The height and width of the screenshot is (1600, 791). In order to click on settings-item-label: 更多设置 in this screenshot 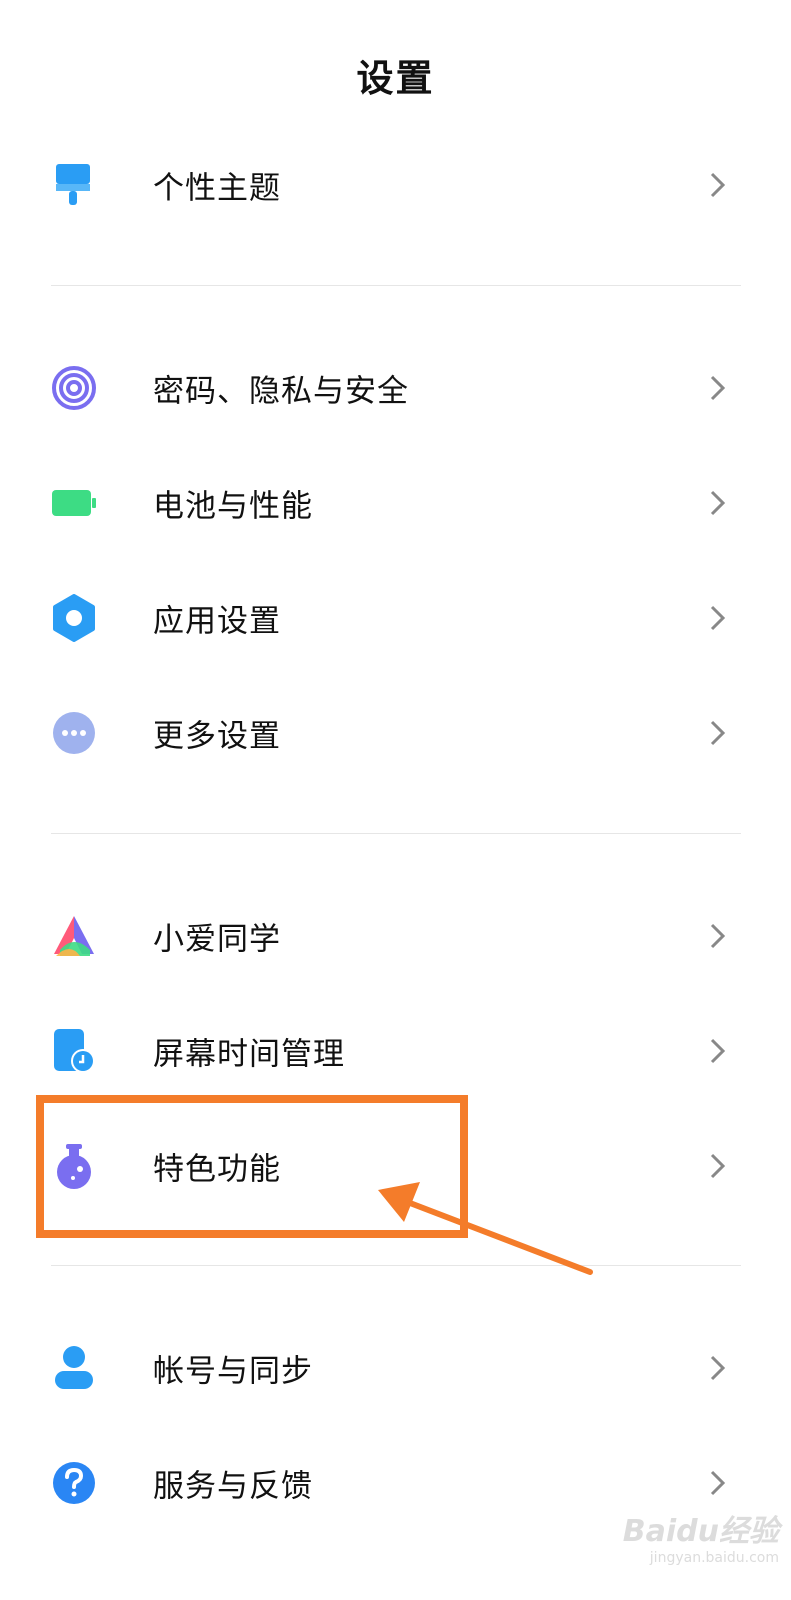, I will do `click(217, 736)`.